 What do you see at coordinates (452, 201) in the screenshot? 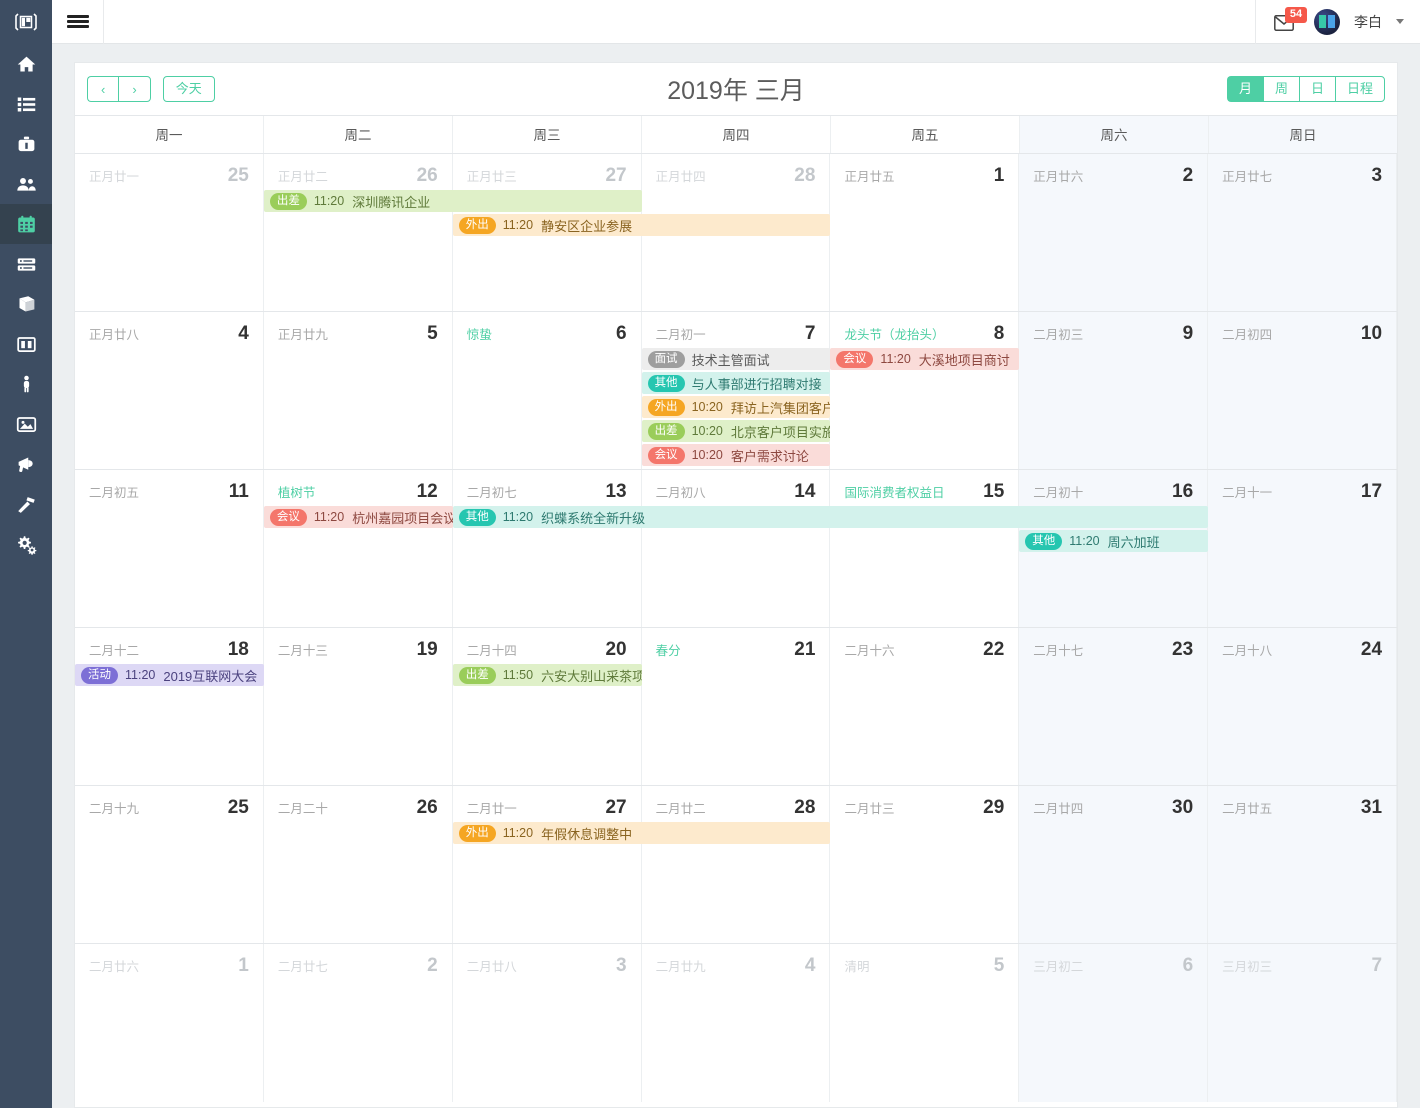
I see `calendar-event: 出差 11:20 深圳腾讯企业` at bounding box center [452, 201].